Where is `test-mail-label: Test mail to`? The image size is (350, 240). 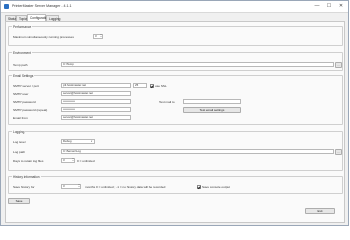 test-mail-label: Test mail to is located at coordinates (167, 102).